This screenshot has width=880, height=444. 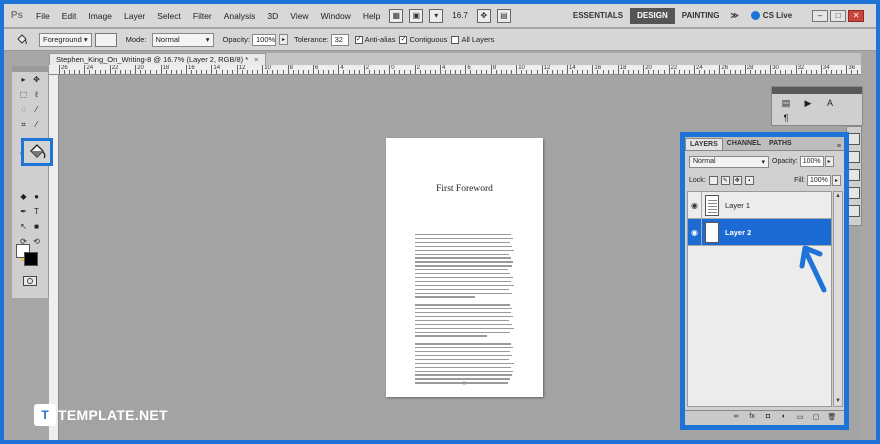 What do you see at coordinates (771, 15) in the screenshot?
I see `cs-live-button: CS Live` at bounding box center [771, 15].